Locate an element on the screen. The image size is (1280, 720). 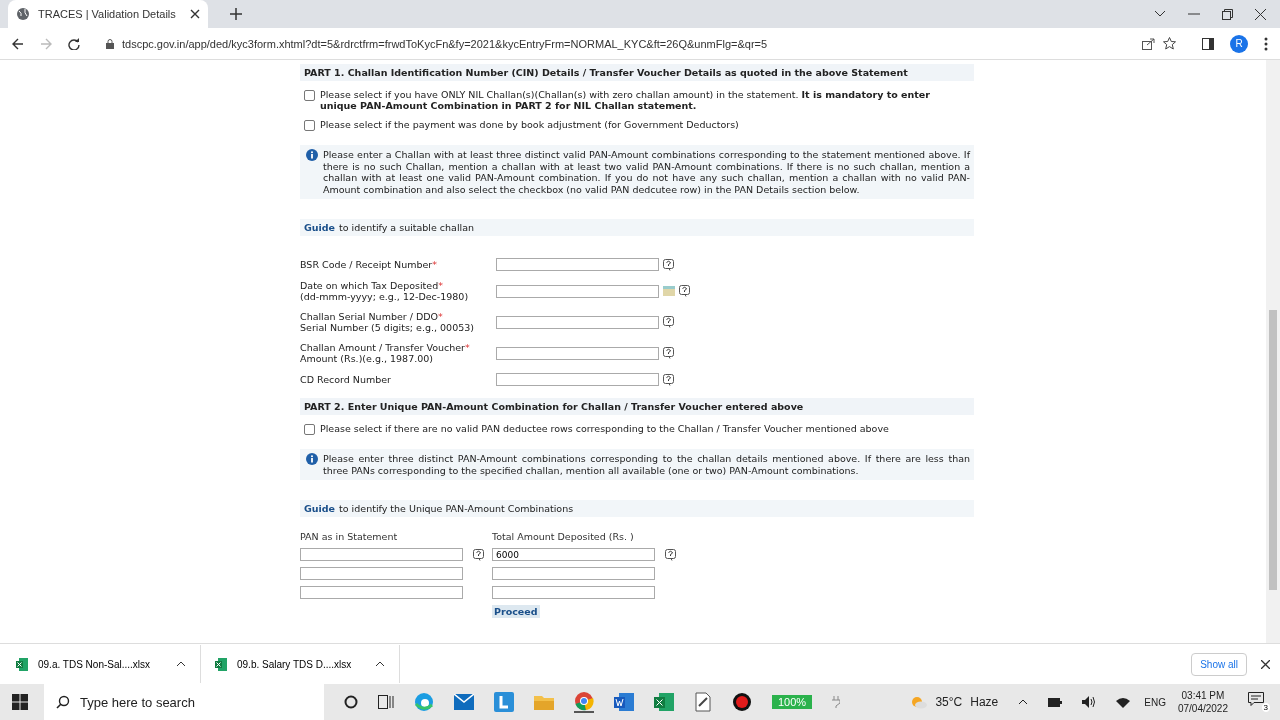
url-text: tdscpc.gov.in/app/ded/kyc3form.xhtml?dt=5&rdrctfrm=frwdToKycFn&fy=2021&kycEntryFrm=NORMAL_KYC&ft=26Q&unmFlg=&qr=5 is located at coordinates (445, 43).